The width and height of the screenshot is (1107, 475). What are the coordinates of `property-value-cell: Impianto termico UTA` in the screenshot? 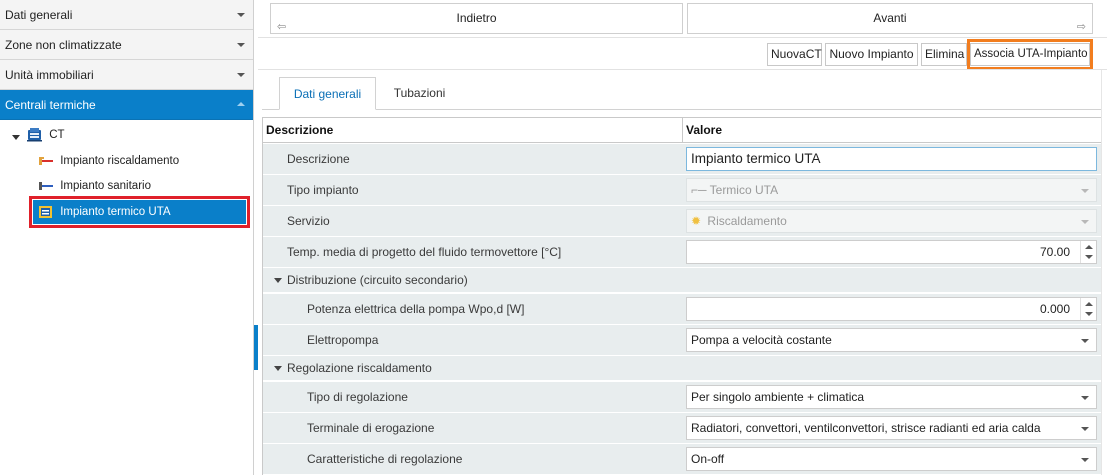 It's located at (895, 159).